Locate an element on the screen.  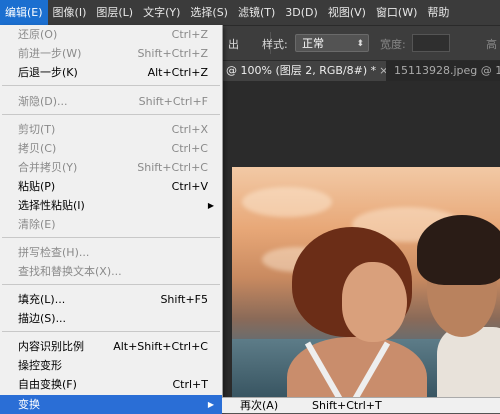
tab-second-document: 15113928.jpeg @ 10 is located at coordinates (443, 71).